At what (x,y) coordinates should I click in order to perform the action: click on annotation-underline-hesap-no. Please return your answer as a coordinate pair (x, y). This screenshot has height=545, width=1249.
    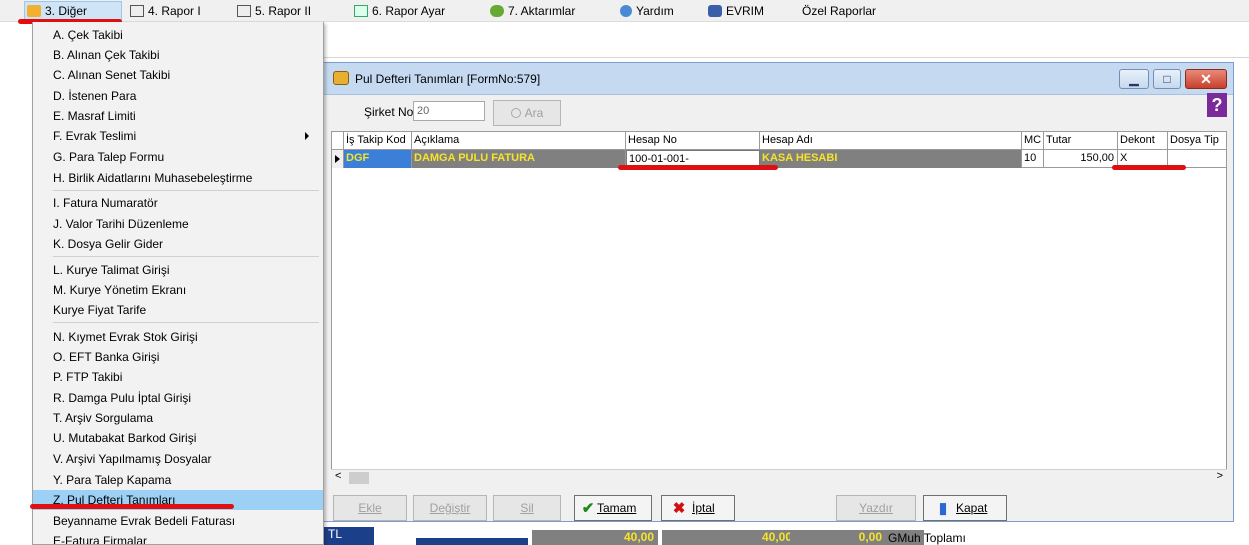
    Looking at the image, I should click on (698, 167).